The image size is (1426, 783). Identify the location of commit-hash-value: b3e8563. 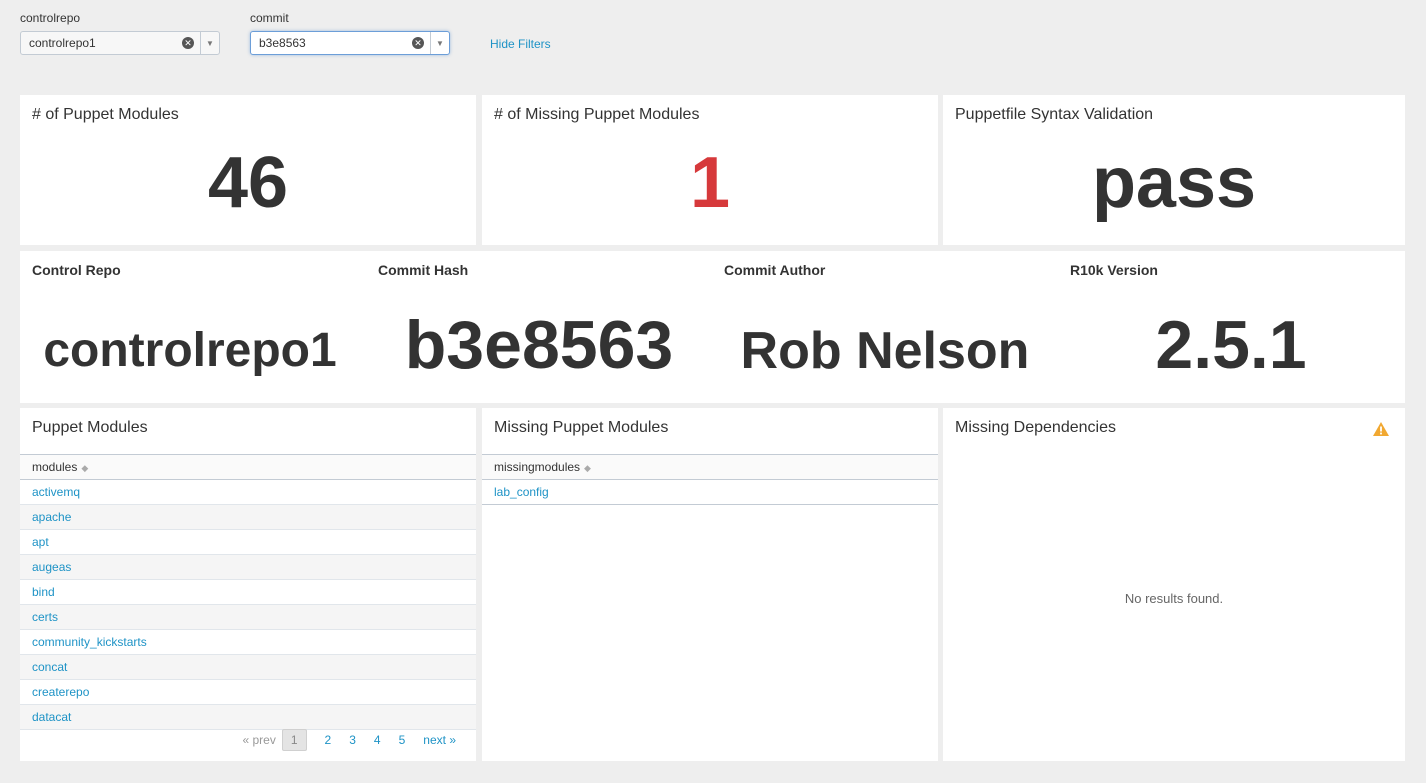
(539, 345).